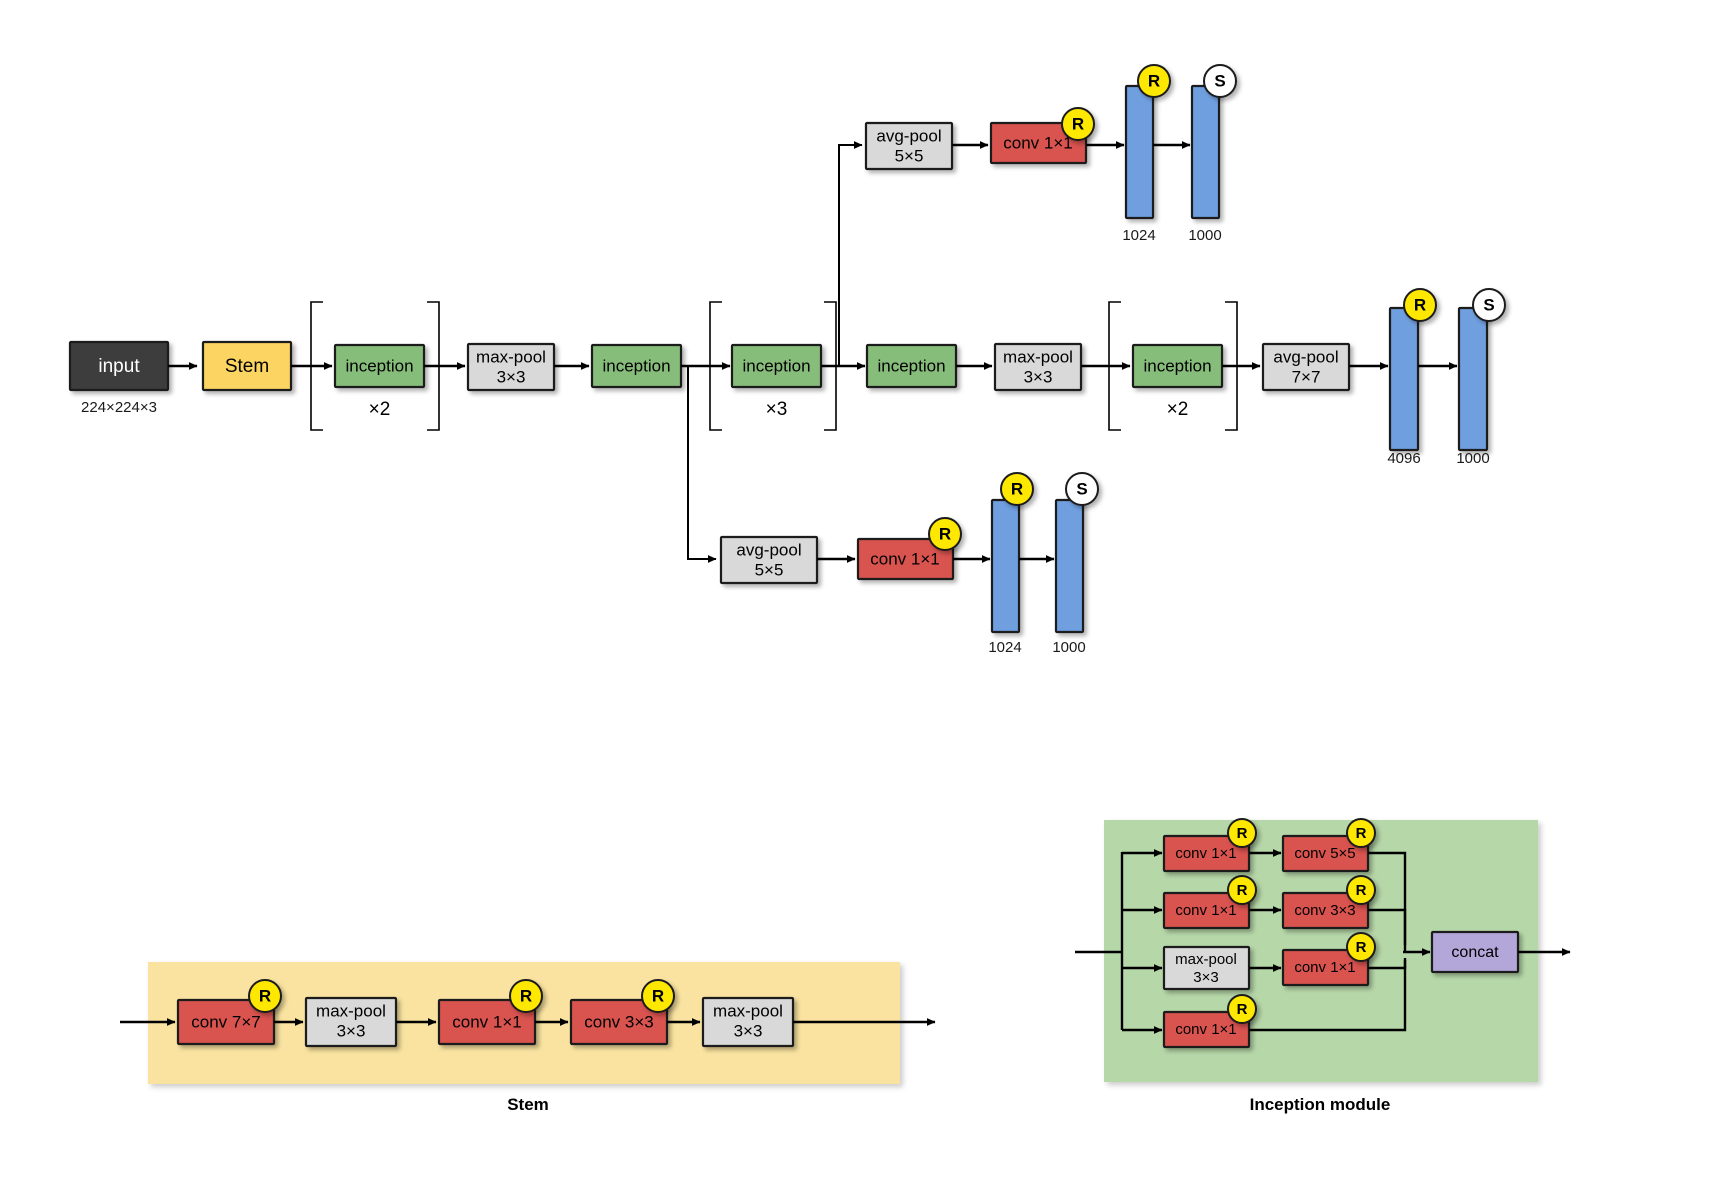  Describe the element at coordinates (1473, 379) in the screenshot. I see `node-fc-1000-main` at that location.